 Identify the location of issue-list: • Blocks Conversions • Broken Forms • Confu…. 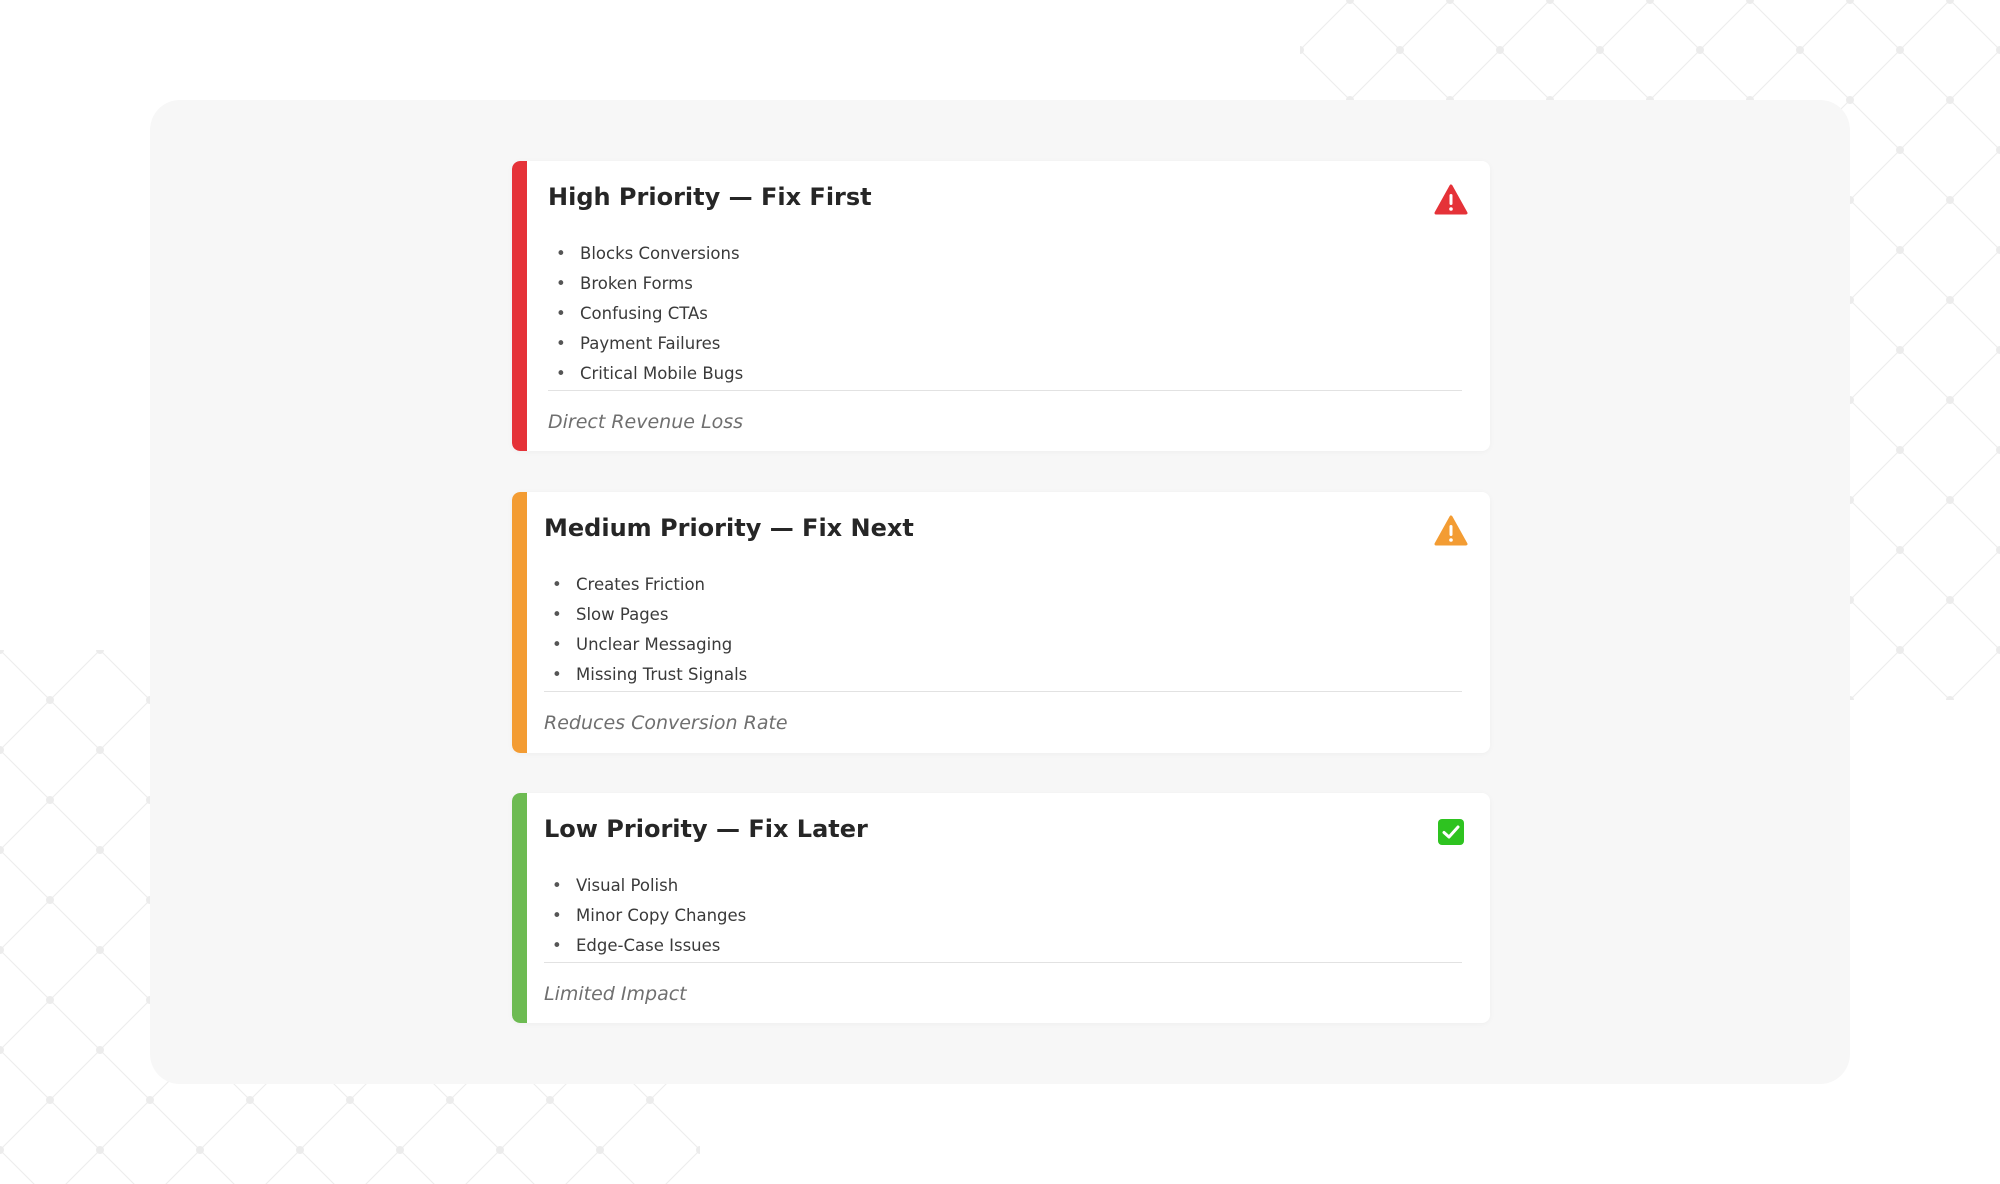
(649, 314).